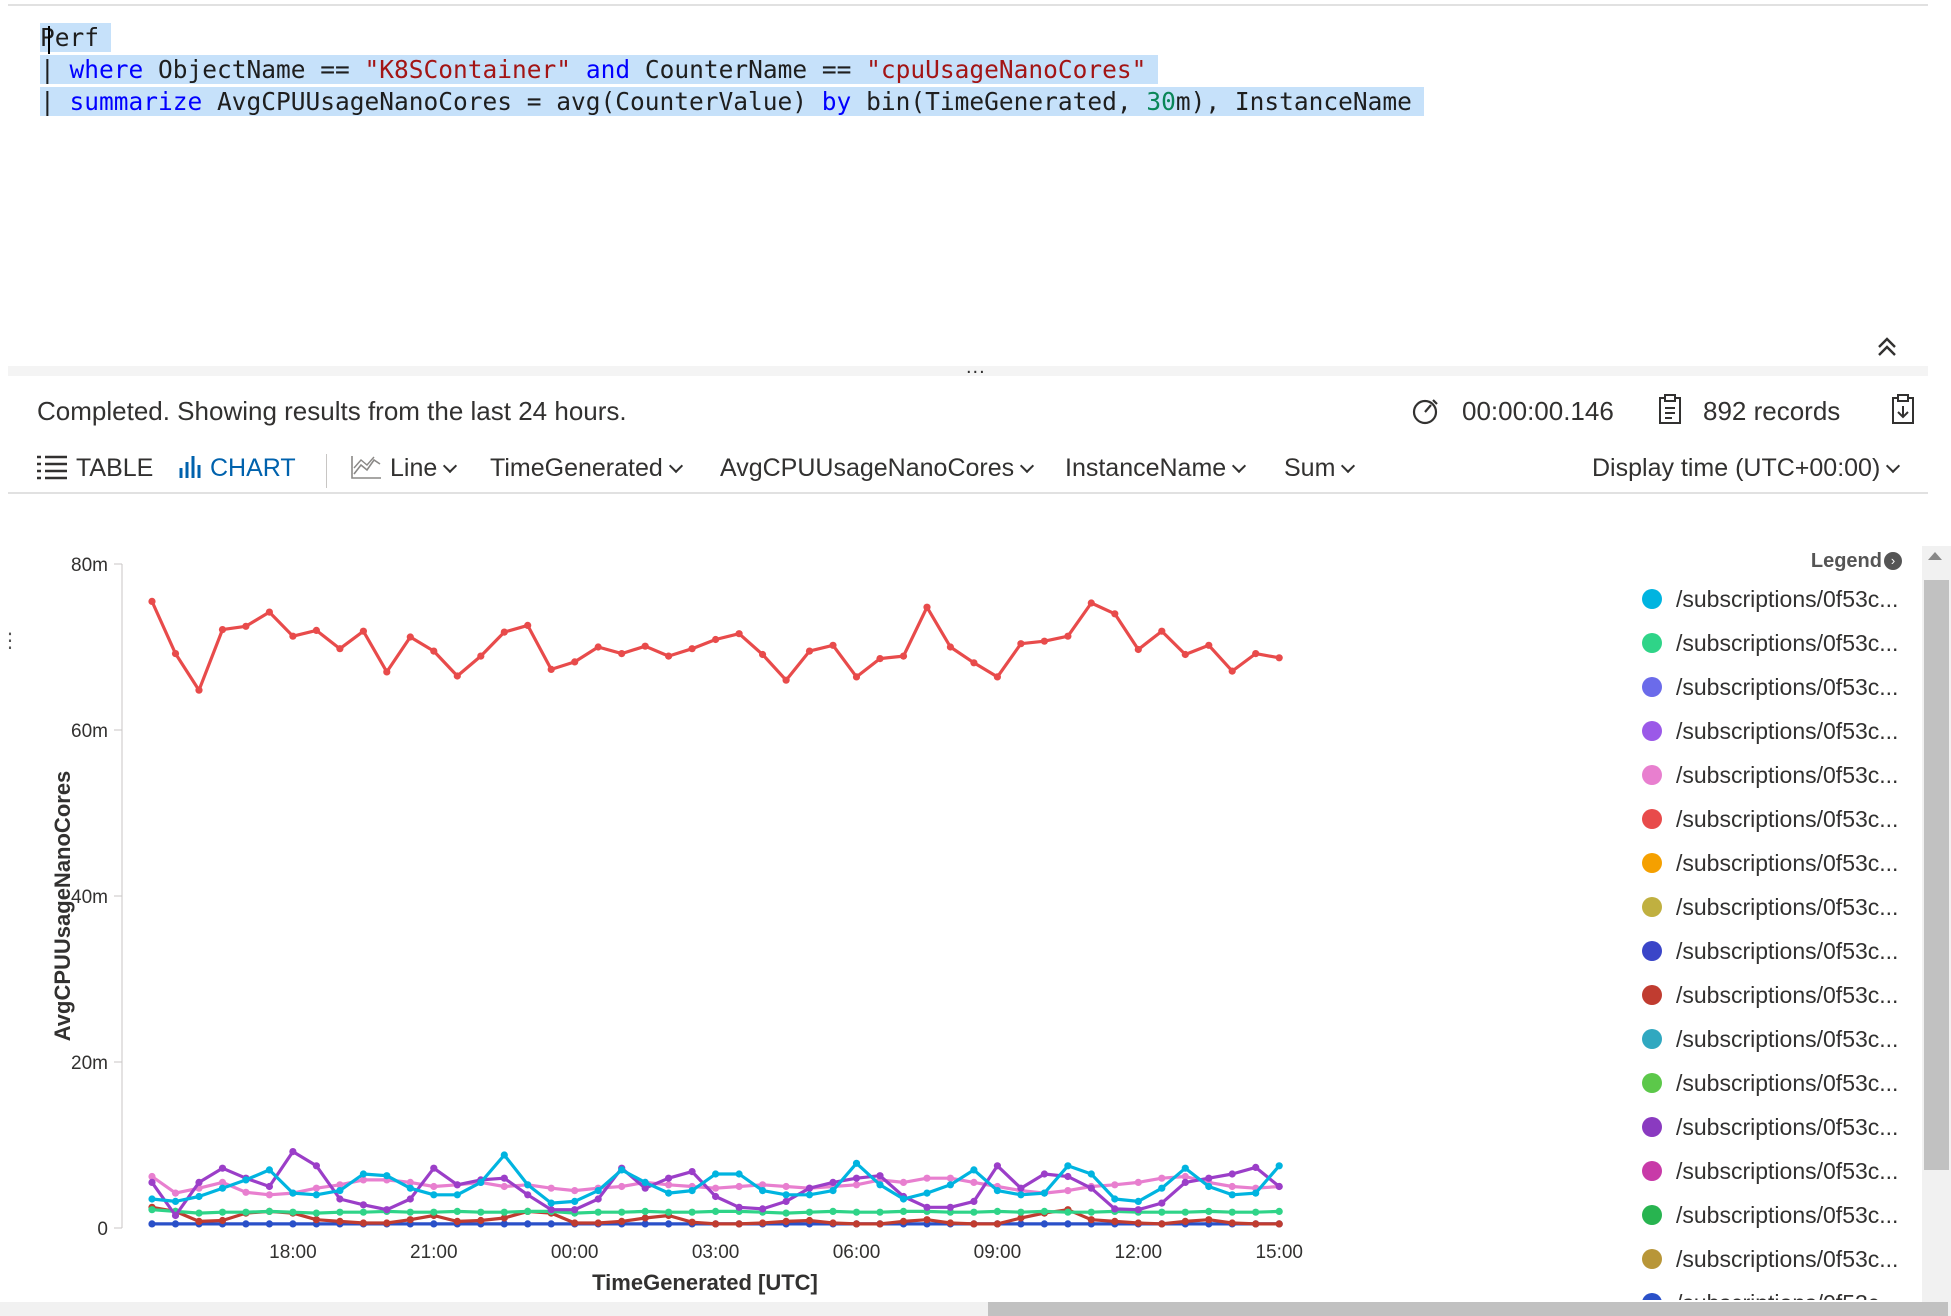  I want to click on code-token: CounterName ==, so click(748, 69).